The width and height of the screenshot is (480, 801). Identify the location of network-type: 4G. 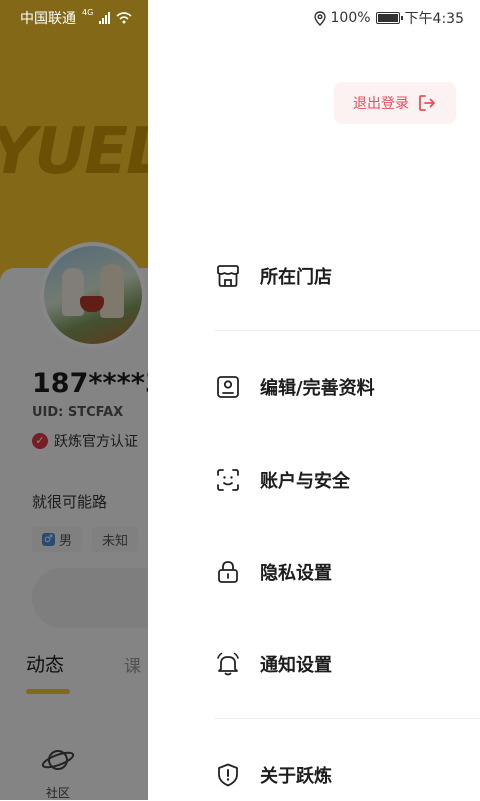
(88, 12).